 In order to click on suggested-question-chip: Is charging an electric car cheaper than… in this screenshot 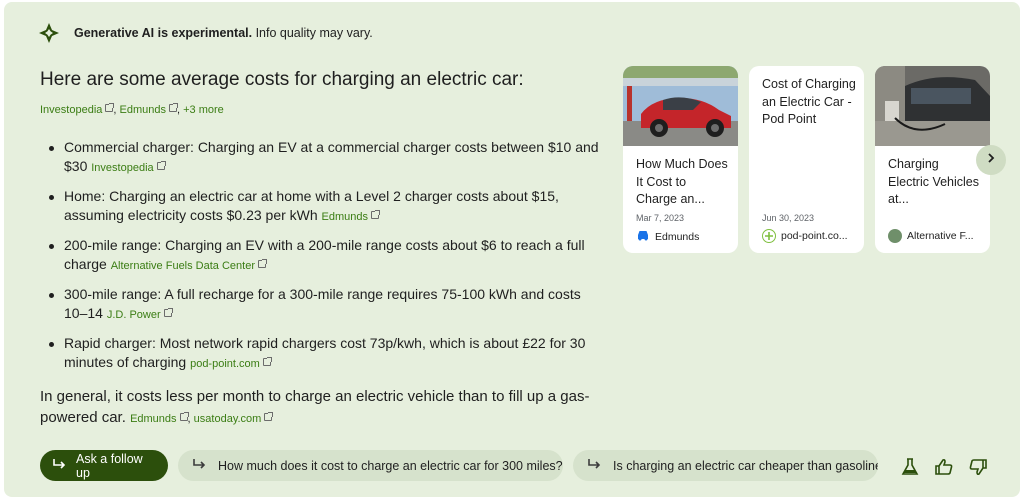, I will do `click(725, 465)`.